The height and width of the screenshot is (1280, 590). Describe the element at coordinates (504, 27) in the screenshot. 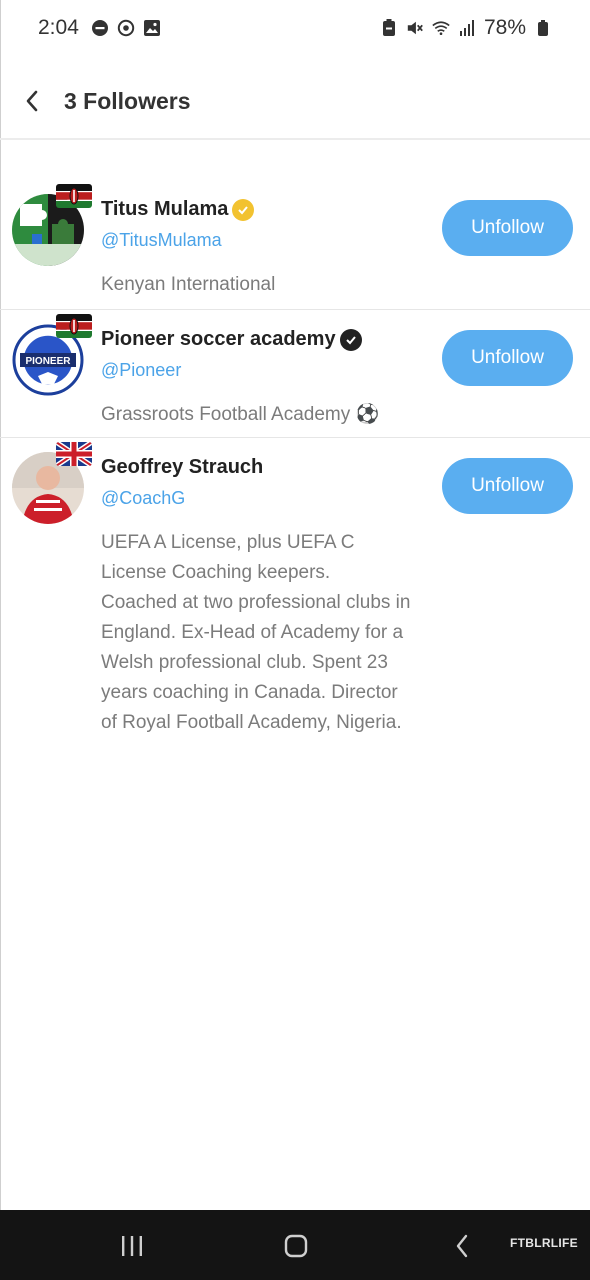

I see `battery-percent: 78%` at that location.